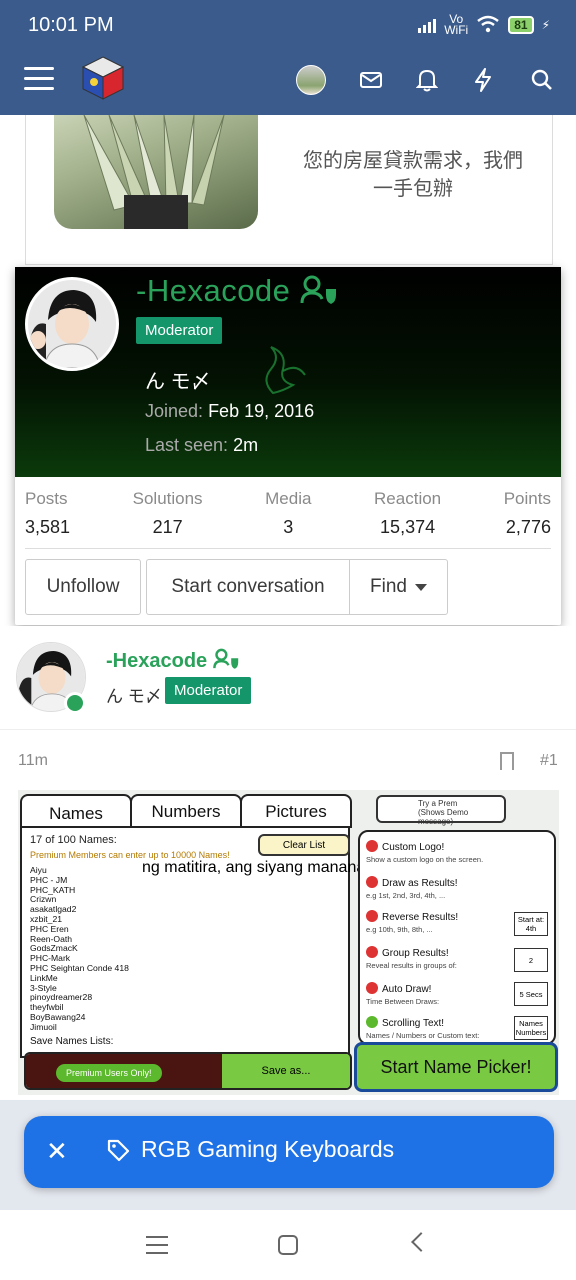  Describe the element at coordinates (268, 867) in the screenshot. I see `overlay-caption: ng matitira, ang siyang mananaloAr` at that location.